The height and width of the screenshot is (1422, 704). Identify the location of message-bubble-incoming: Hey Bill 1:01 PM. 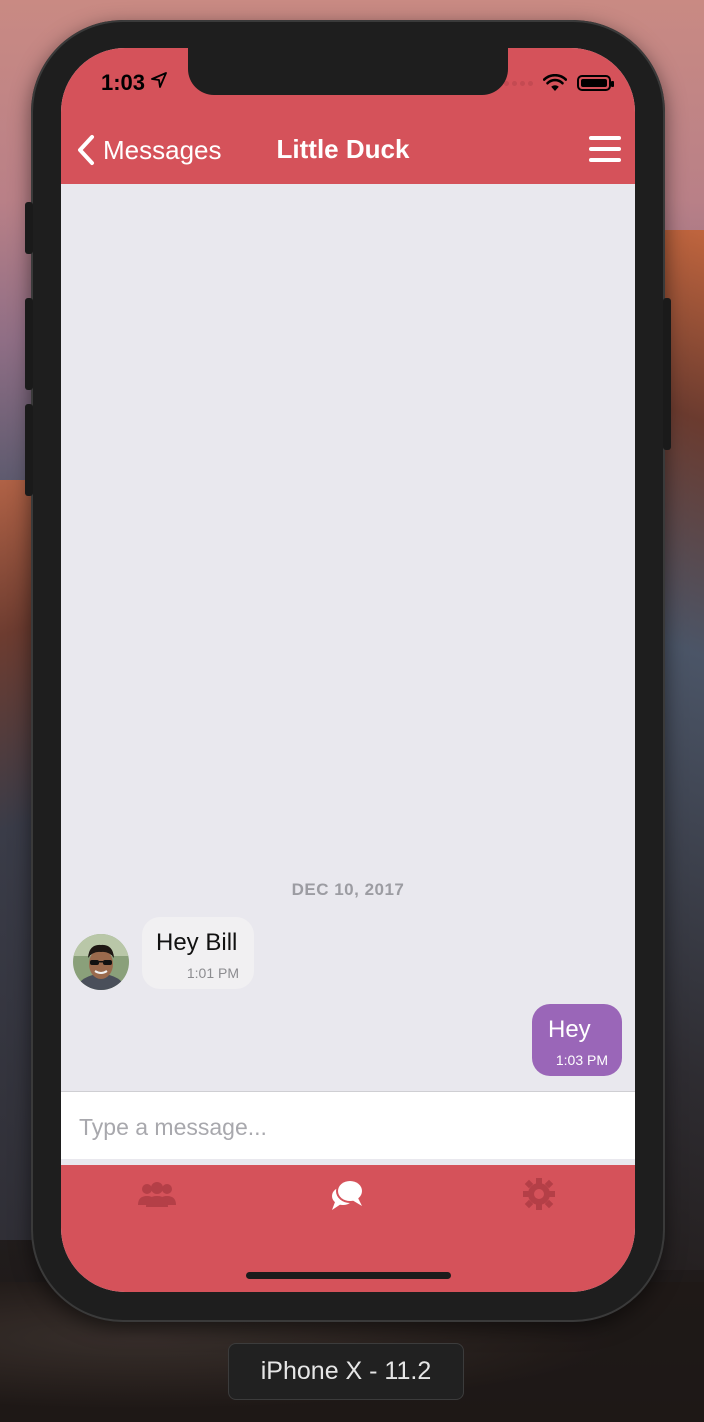
(198, 953).